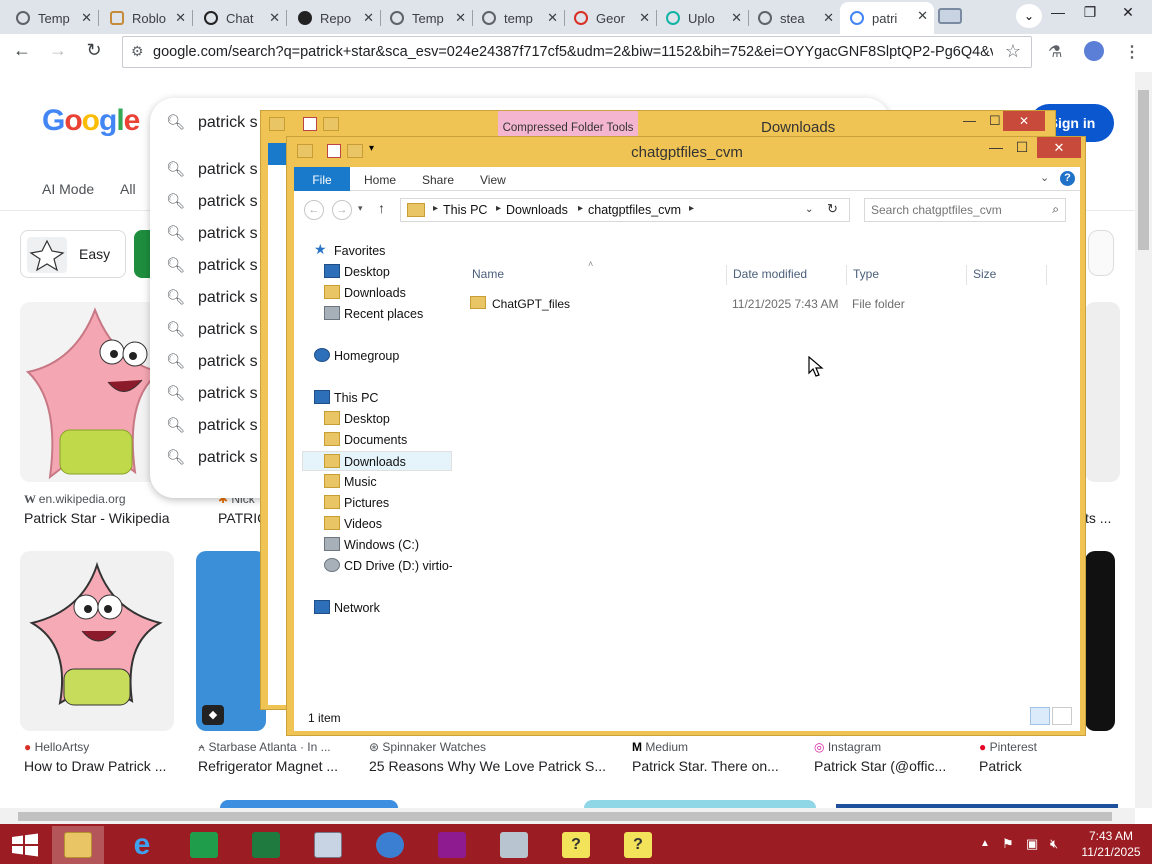  I want to click on taskbar-help-app: ?, so click(576, 845).